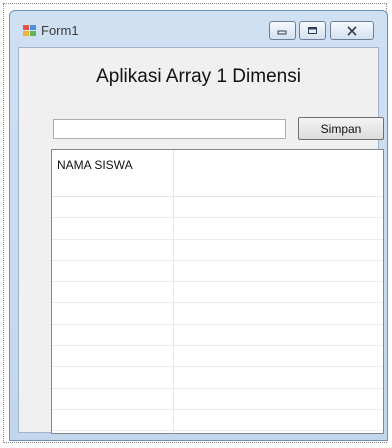 This screenshot has width=392, height=448. I want to click on close-button, so click(352, 30).